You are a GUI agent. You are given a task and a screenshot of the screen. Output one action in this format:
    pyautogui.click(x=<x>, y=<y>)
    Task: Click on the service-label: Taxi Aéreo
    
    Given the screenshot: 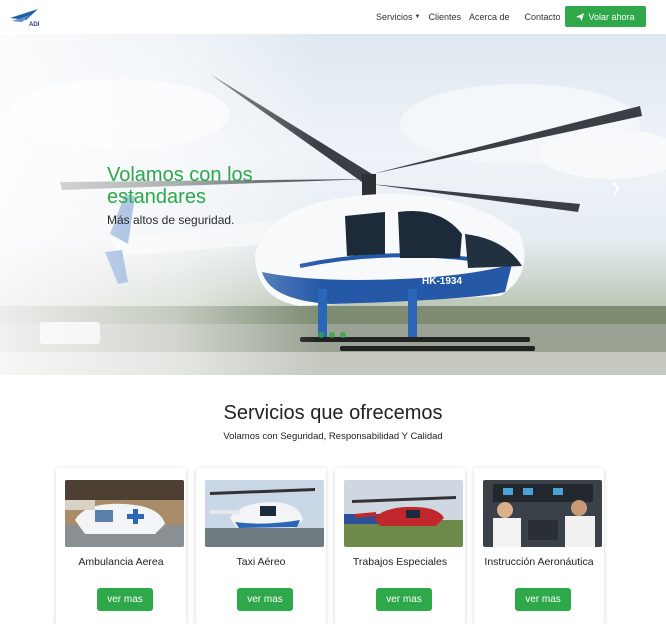 What is the action you would take?
    pyautogui.click(x=261, y=562)
    